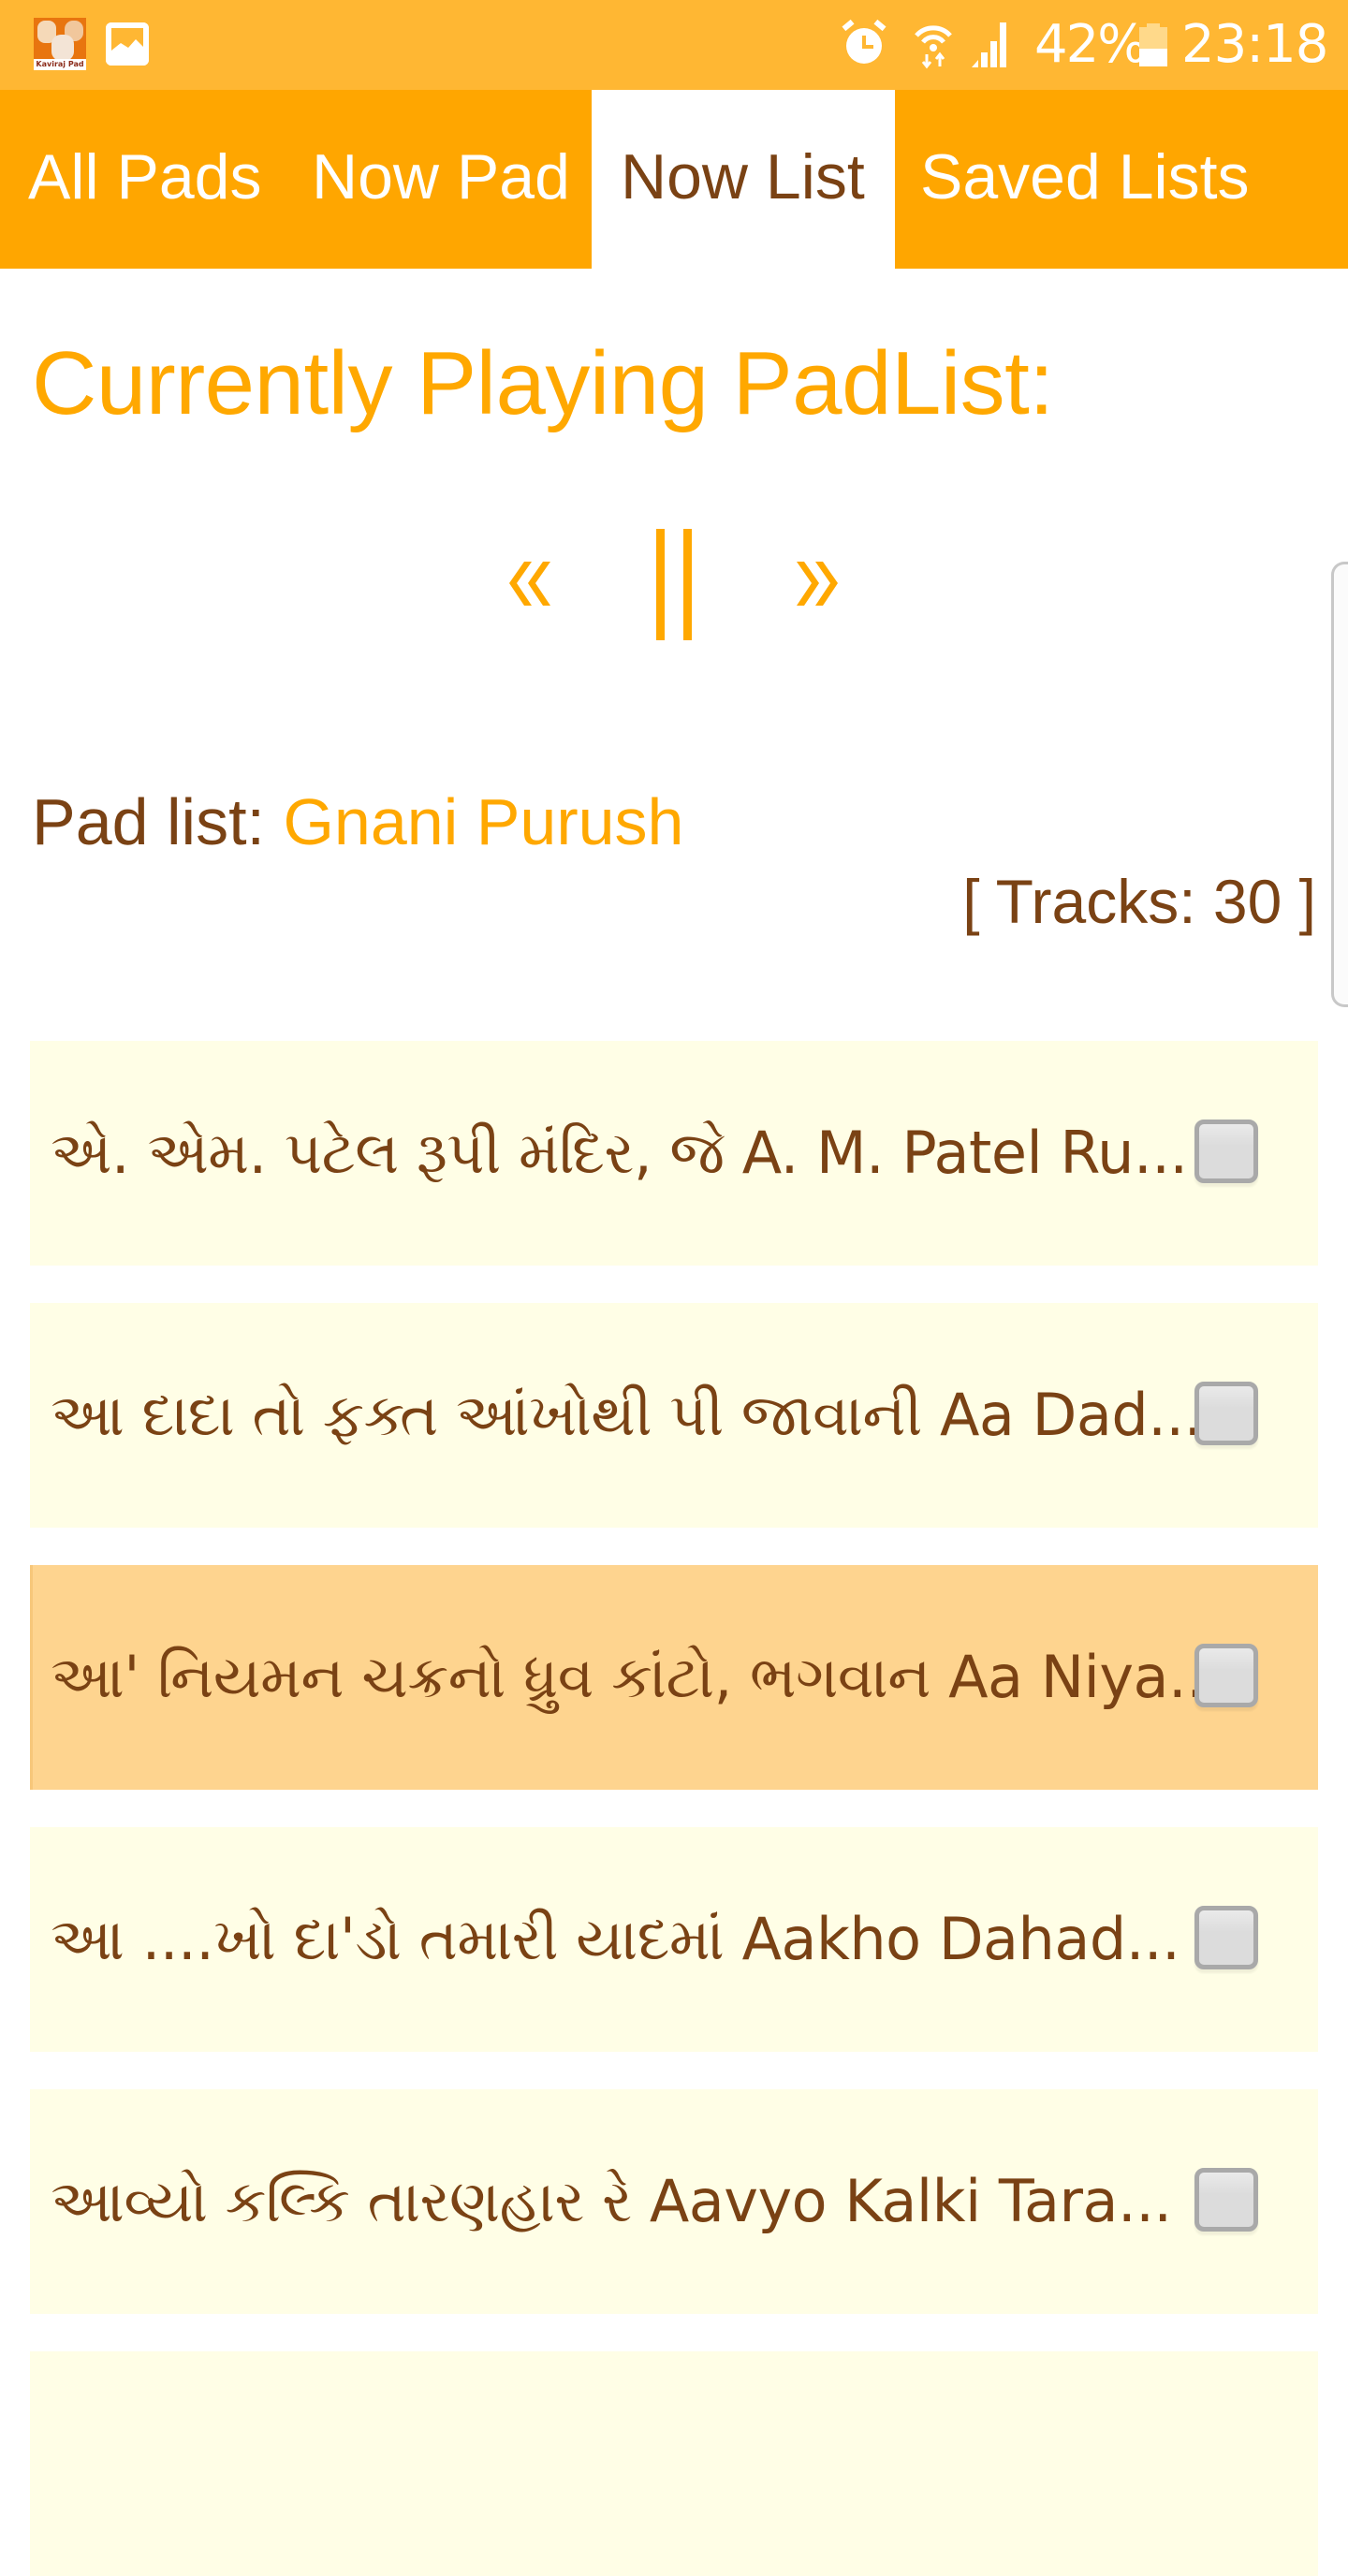  I want to click on wifi-icon, so click(934, 45).